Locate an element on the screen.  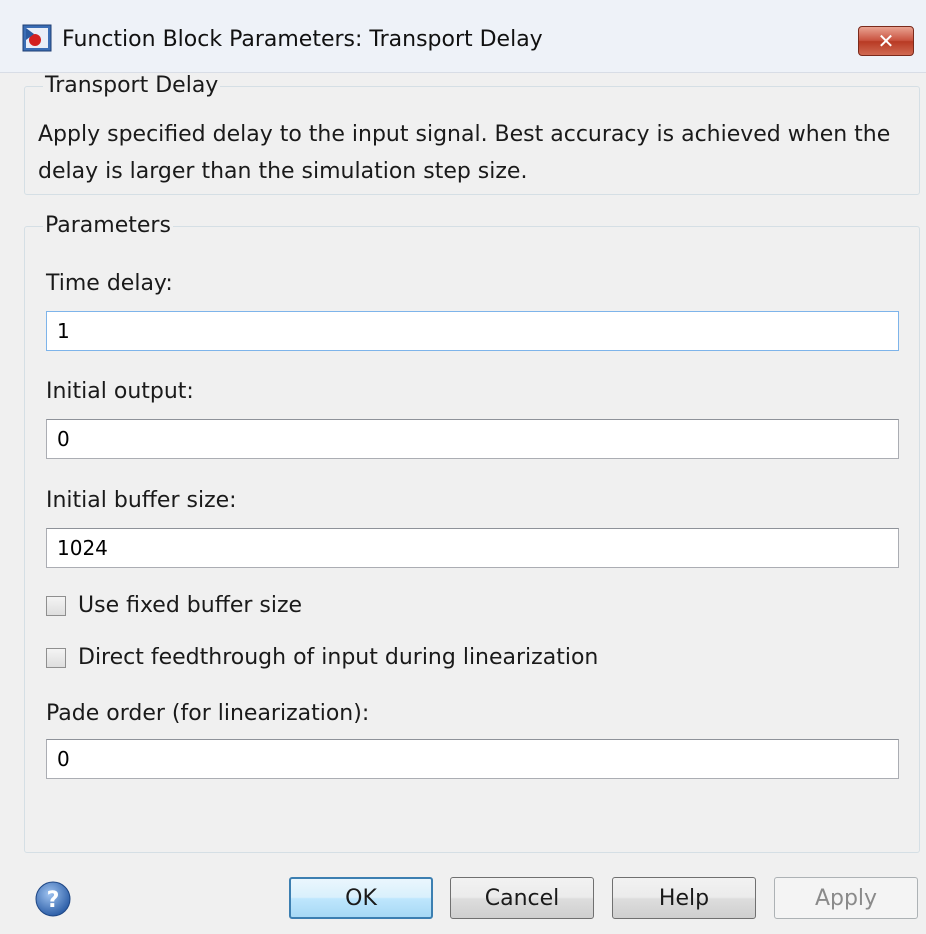
initial-output-input is located at coordinates (472, 439).